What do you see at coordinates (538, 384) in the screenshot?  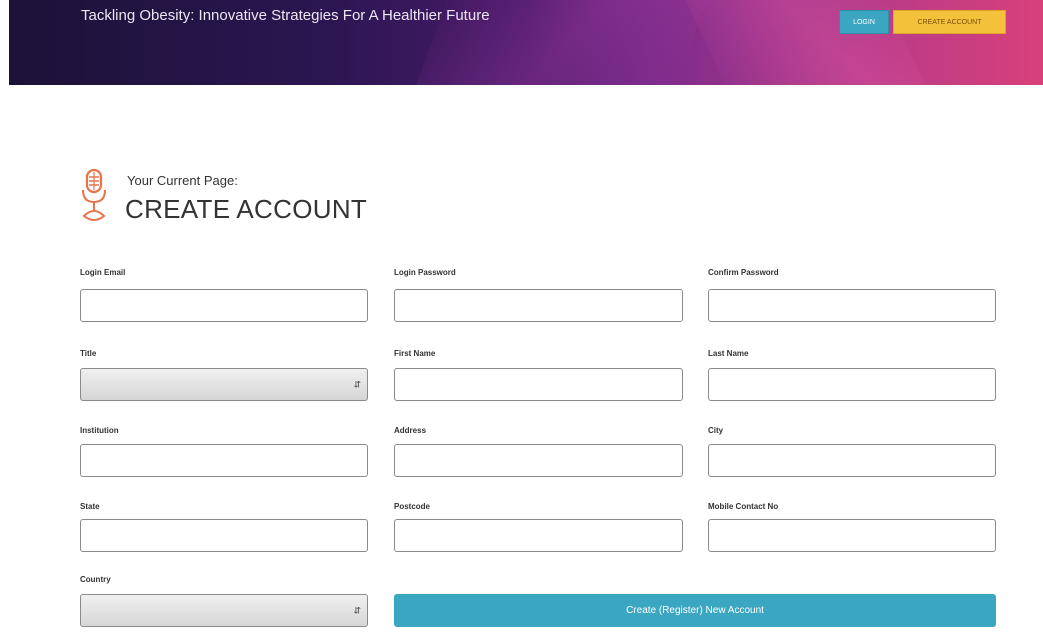 I see `first-name-field` at bounding box center [538, 384].